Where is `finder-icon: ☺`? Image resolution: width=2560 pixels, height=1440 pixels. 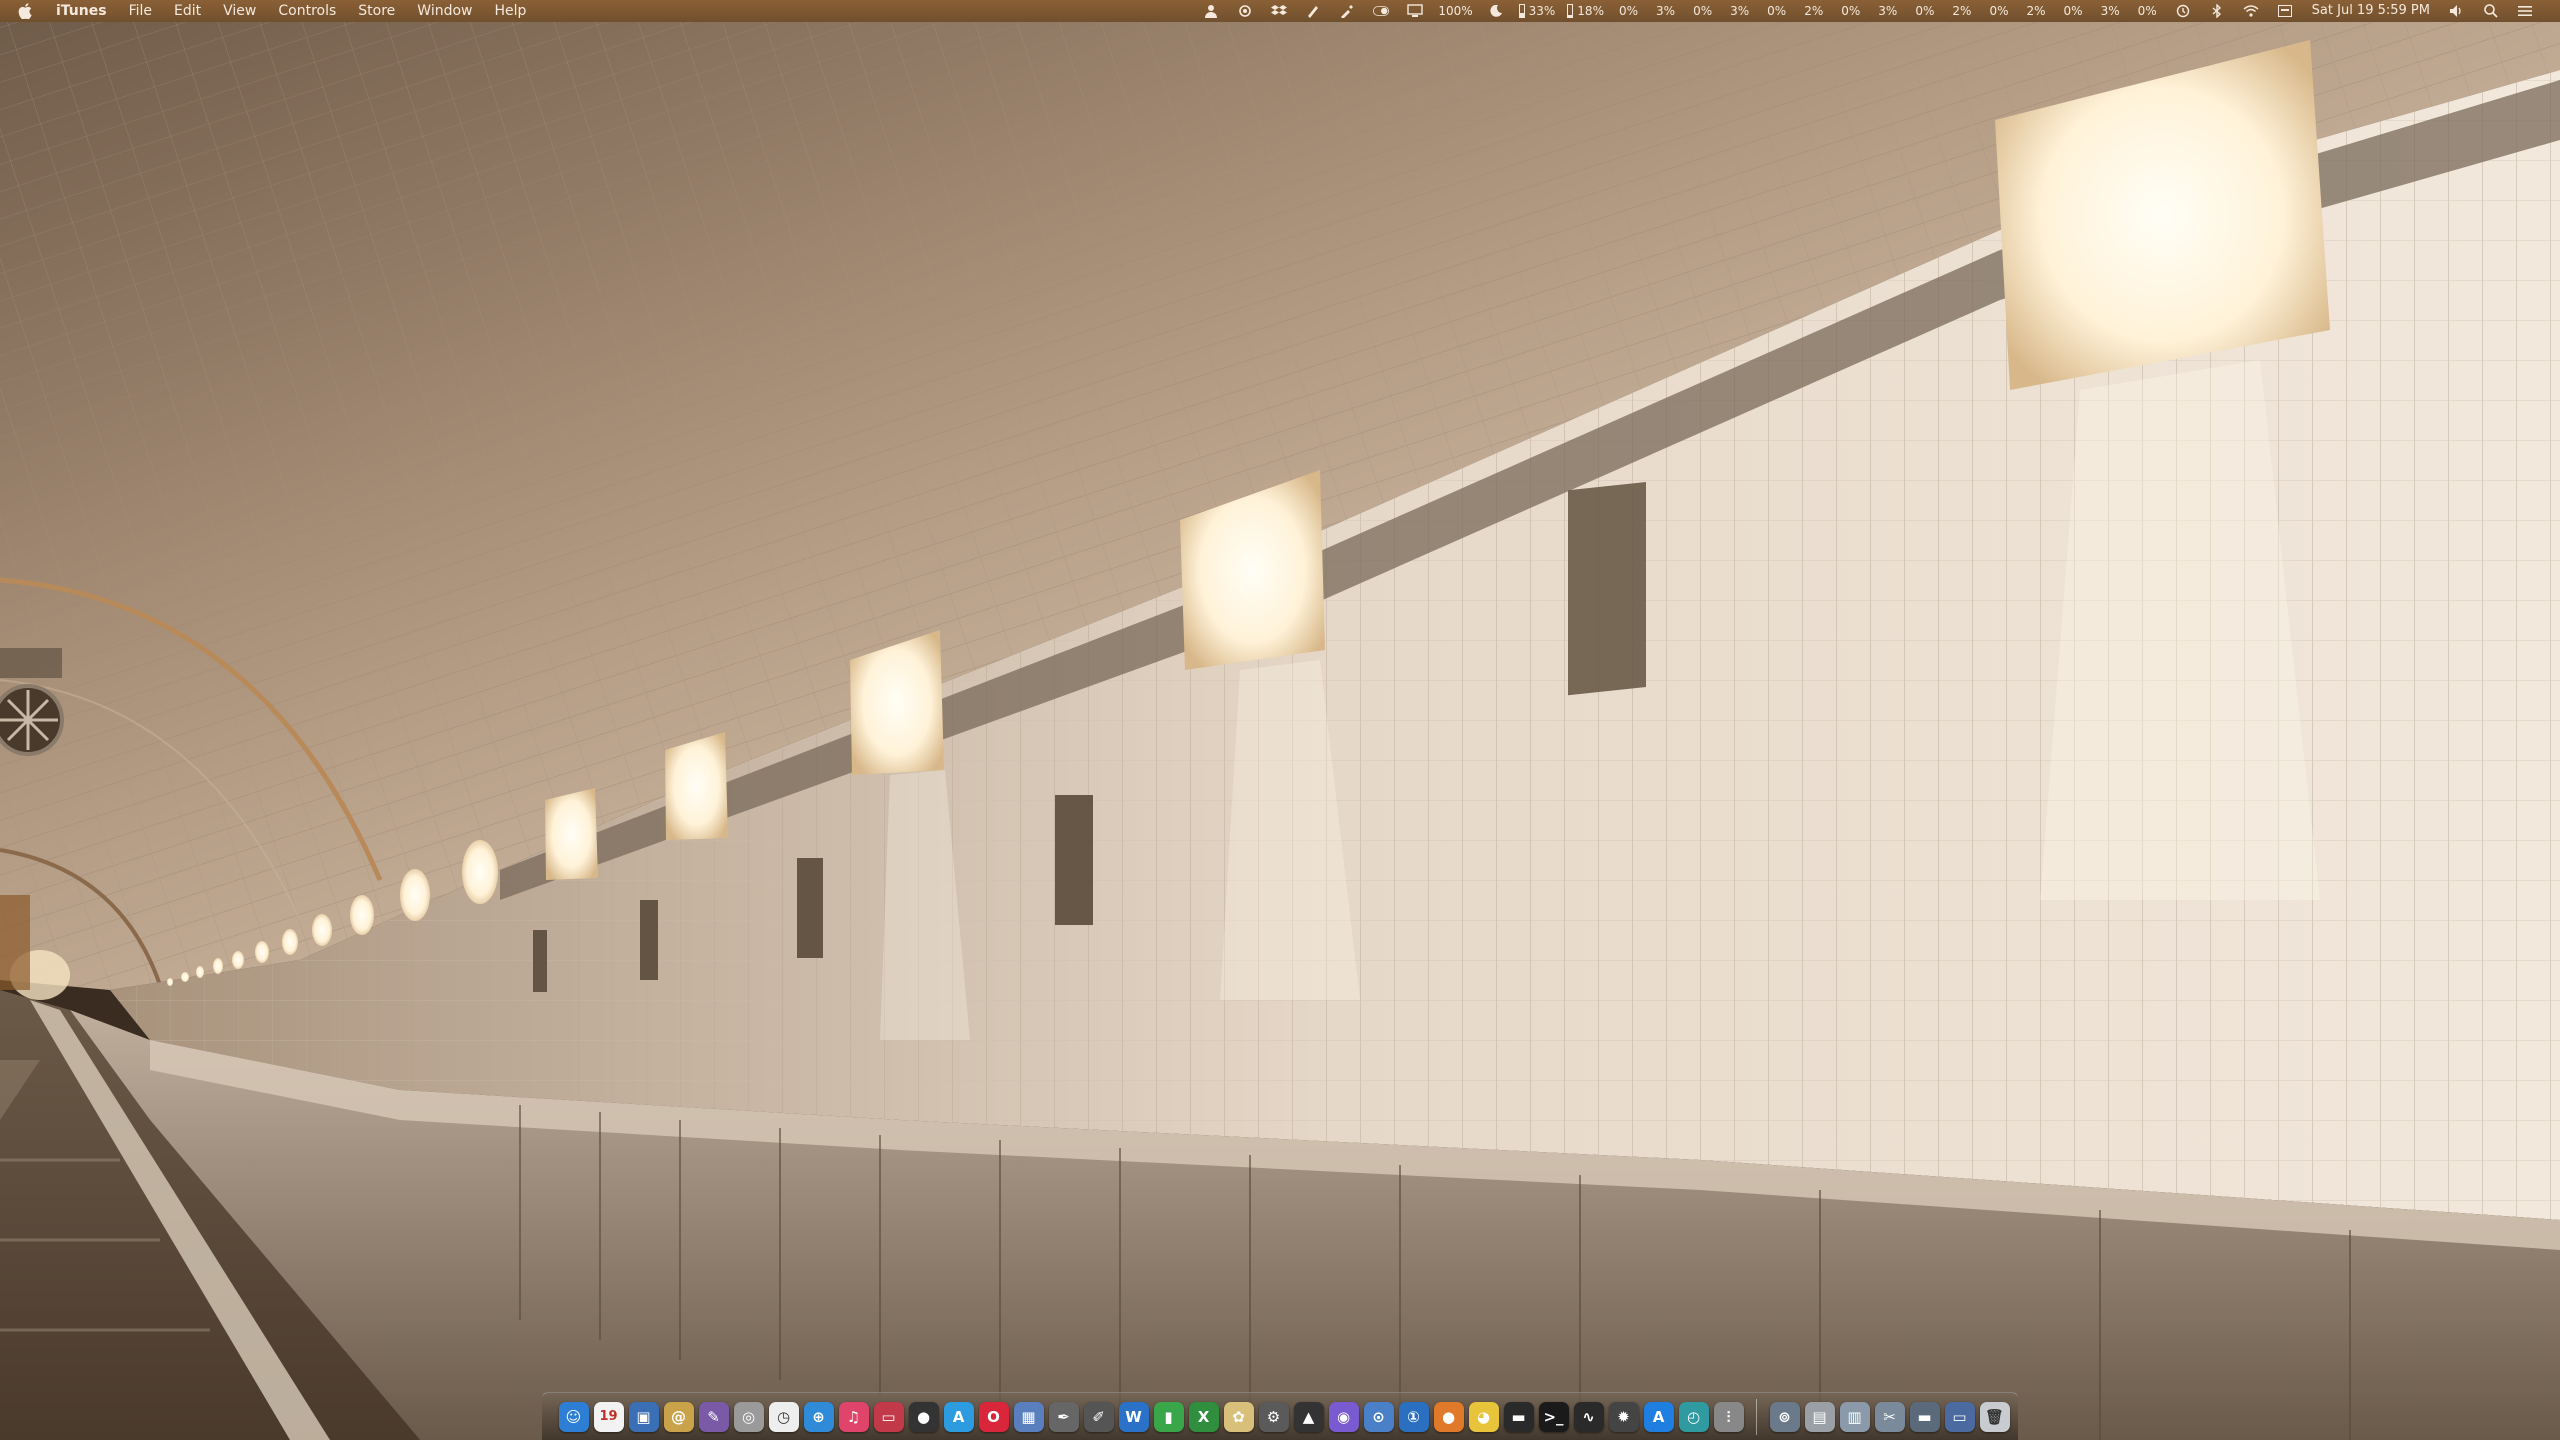 finder-icon: ☺ is located at coordinates (573, 1416).